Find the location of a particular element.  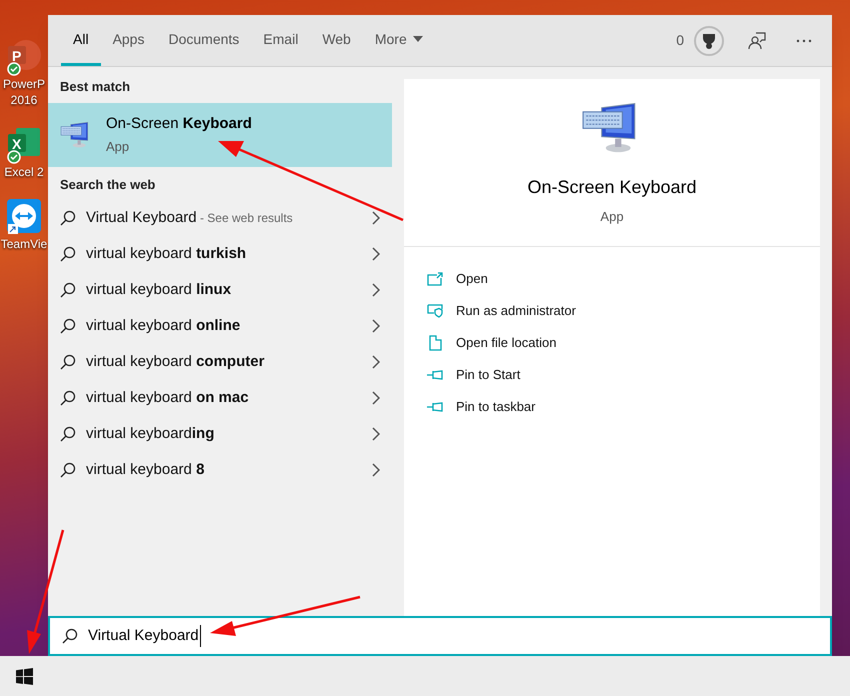

web-result-item: virtual keyboard computer is located at coordinates (220, 362).